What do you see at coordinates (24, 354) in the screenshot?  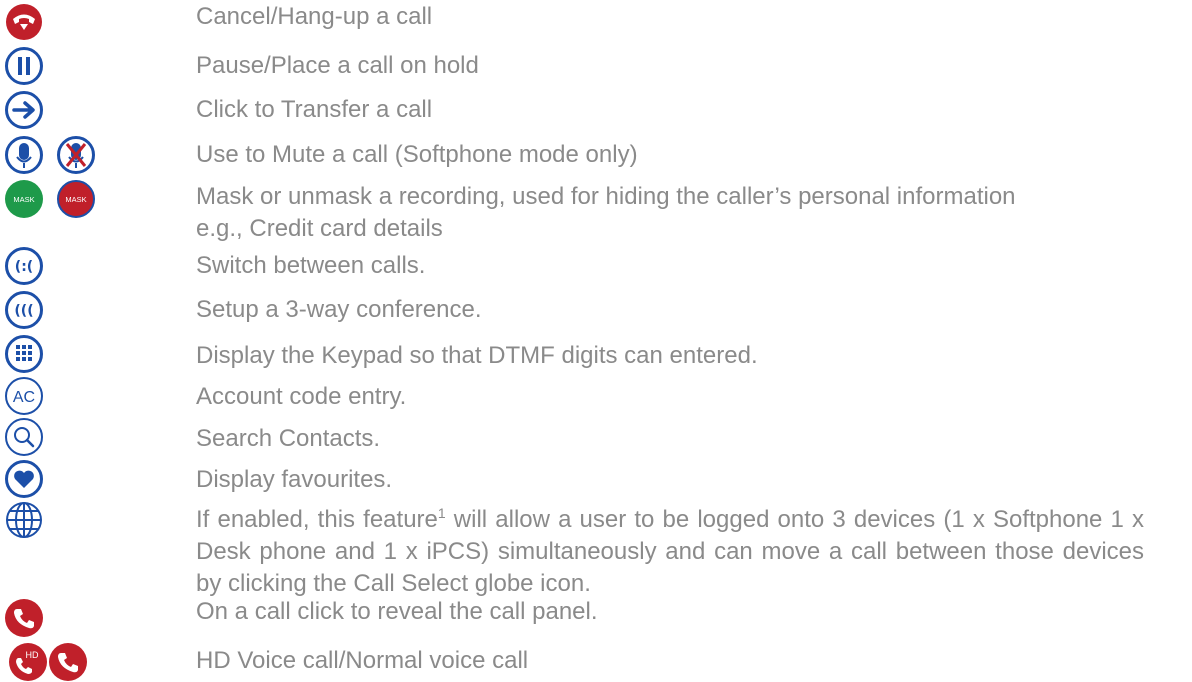 I see `keypad-icon` at bounding box center [24, 354].